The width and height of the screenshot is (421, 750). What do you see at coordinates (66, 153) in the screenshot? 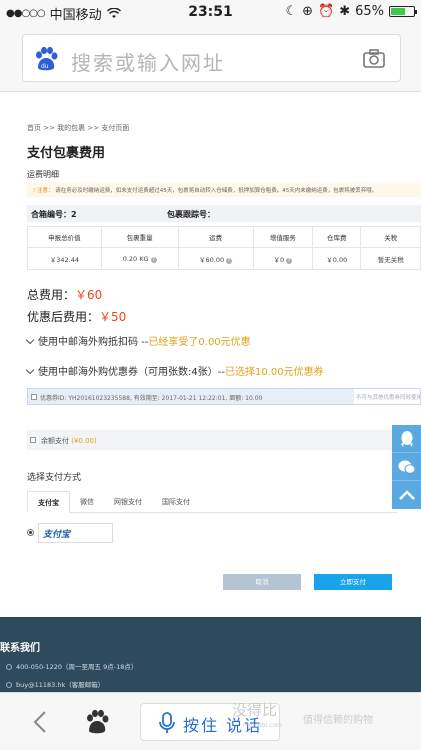
I see `page-title: 支付包裹费用` at bounding box center [66, 153].